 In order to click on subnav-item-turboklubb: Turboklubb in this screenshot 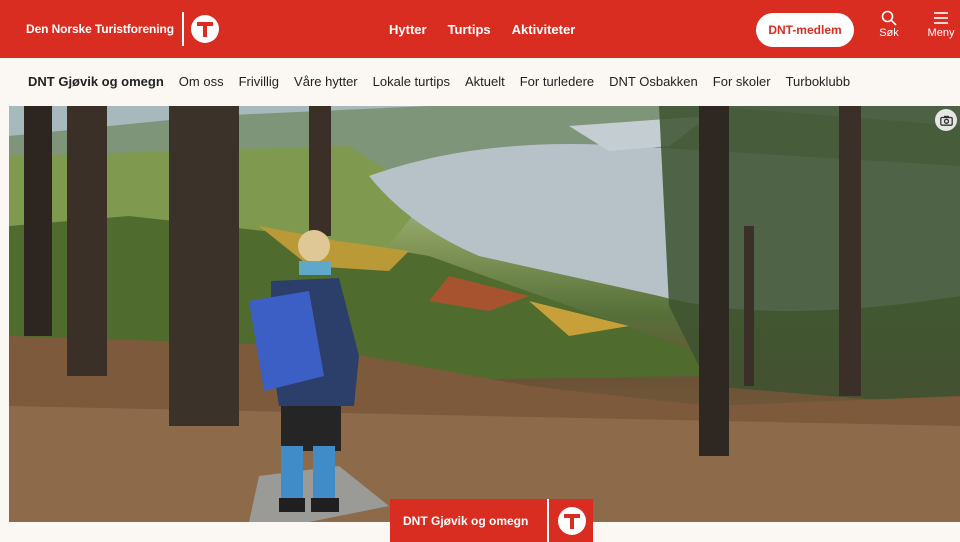, I will do `click(818, 81)`.